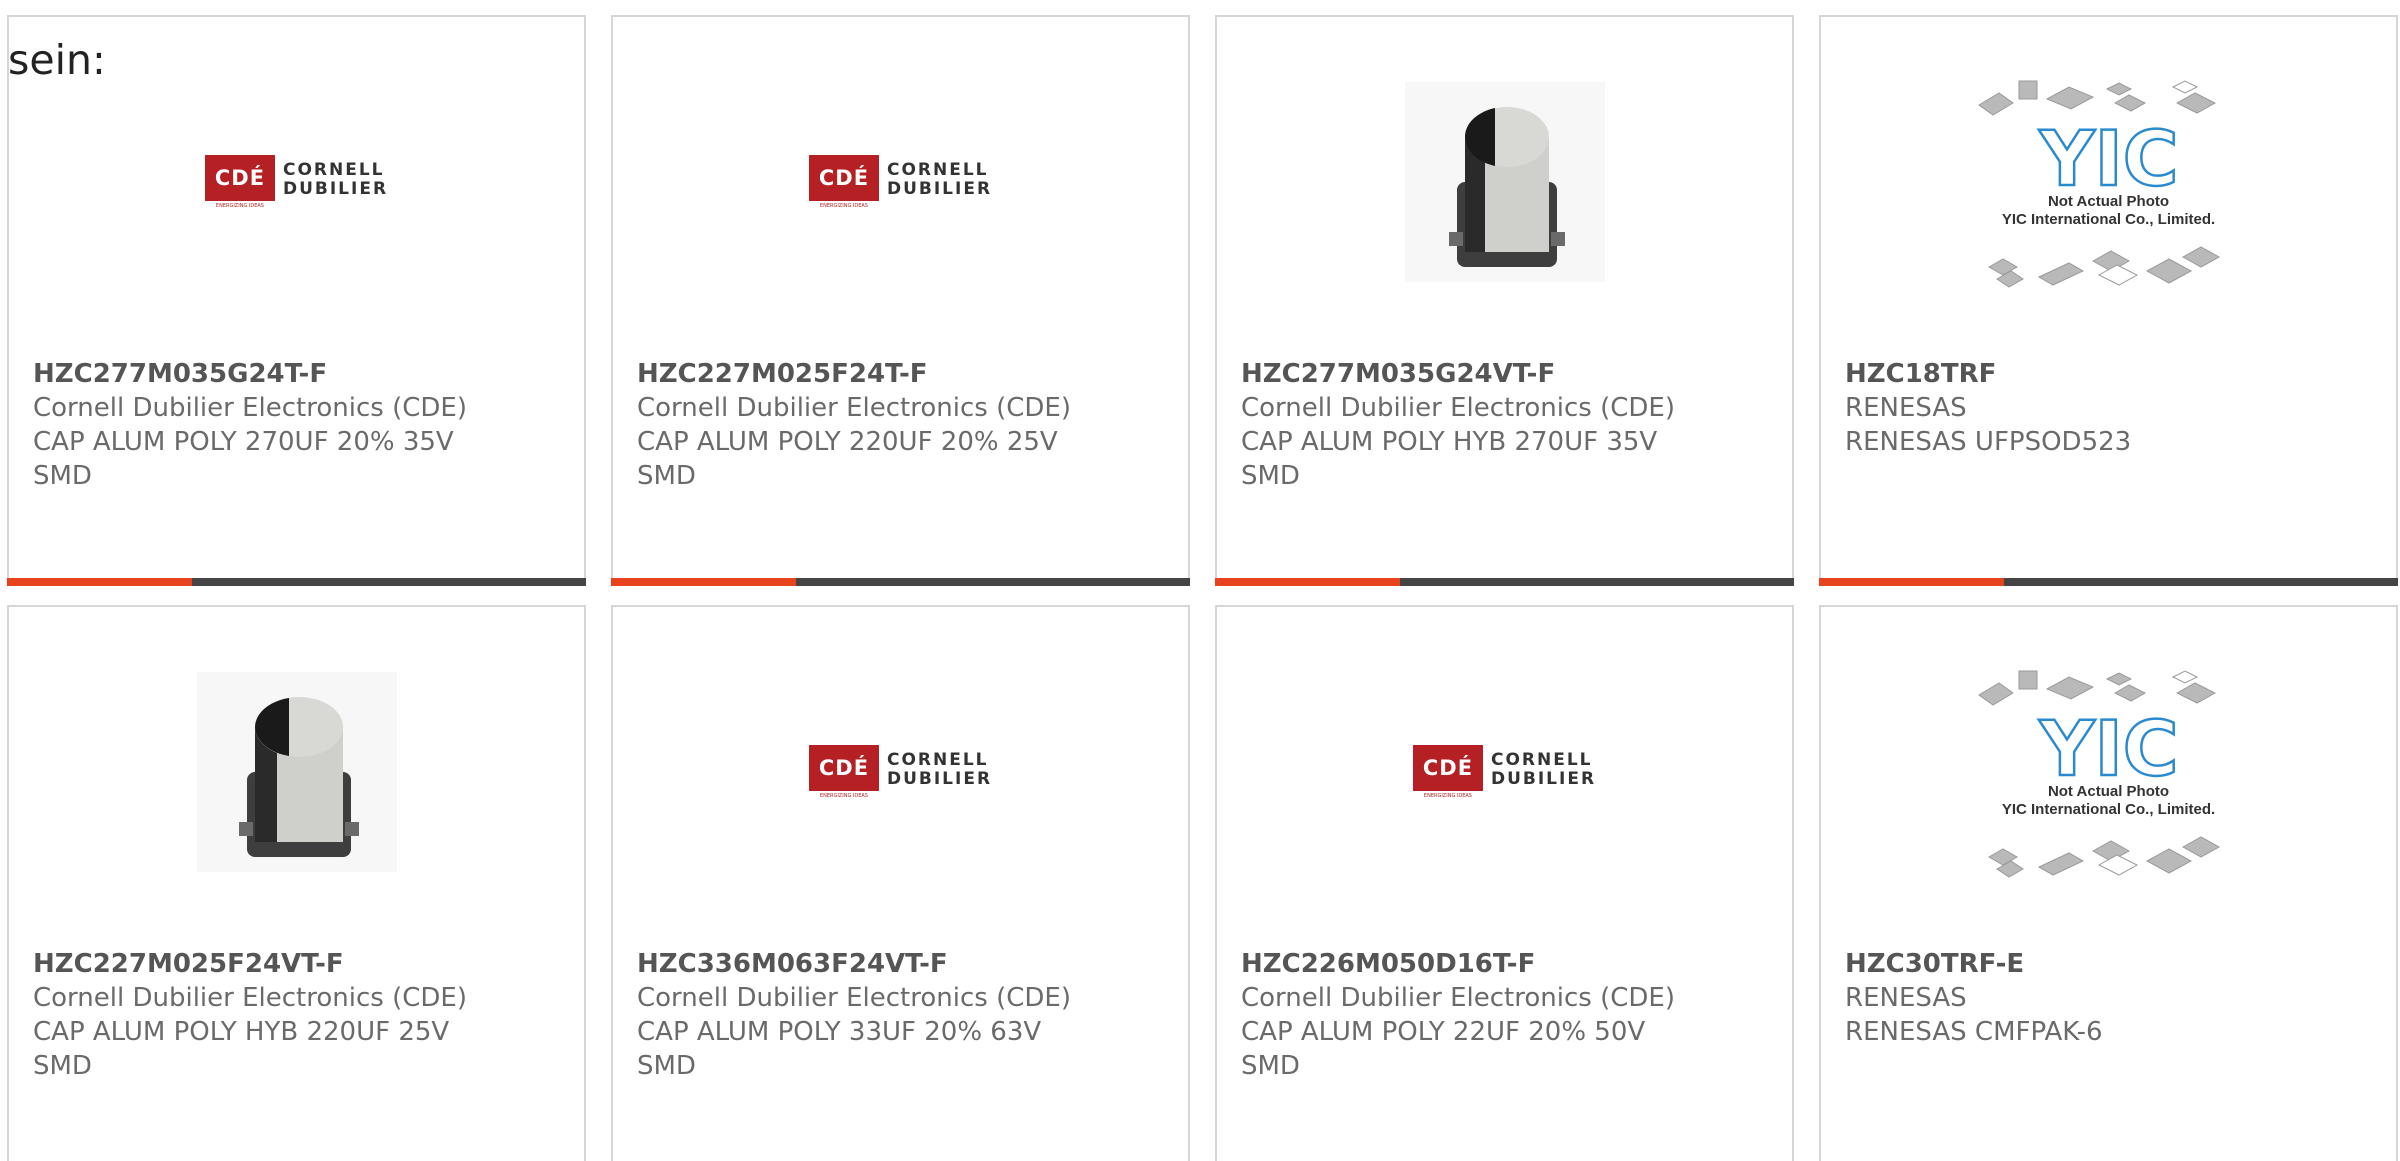 The width and height of the screenshot is (2400, 1161). What do you see at coordinates (1443, 1032) in the screenshot?
I see `description: CAP ALUM POLY 22UF 20% 50V` at bounding box center [1443, 1032].